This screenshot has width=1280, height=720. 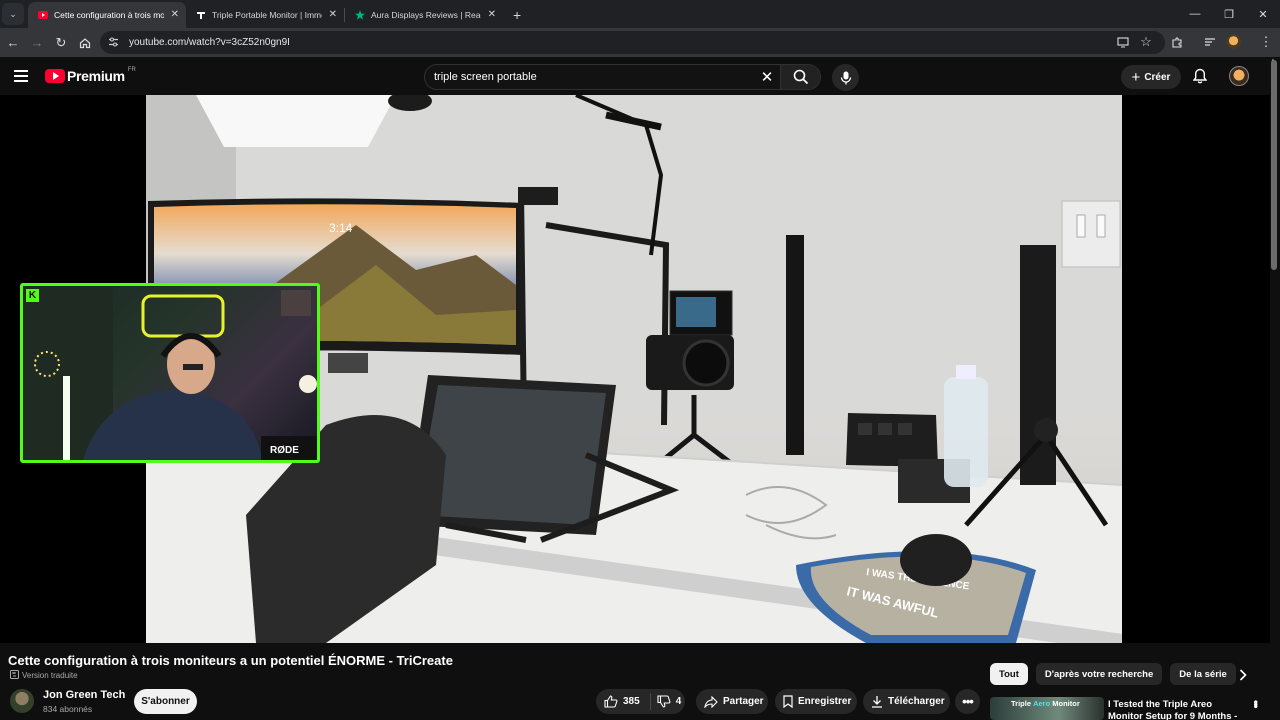 What do you see at coordinates (13, 43) in the screenshot?
I see `back-icon: ←` at bounding box center [13, 43].